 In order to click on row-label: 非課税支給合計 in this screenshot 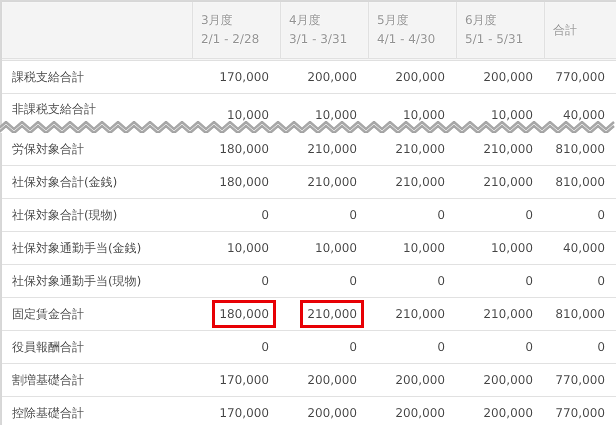, I will do `click(54, 109)`.